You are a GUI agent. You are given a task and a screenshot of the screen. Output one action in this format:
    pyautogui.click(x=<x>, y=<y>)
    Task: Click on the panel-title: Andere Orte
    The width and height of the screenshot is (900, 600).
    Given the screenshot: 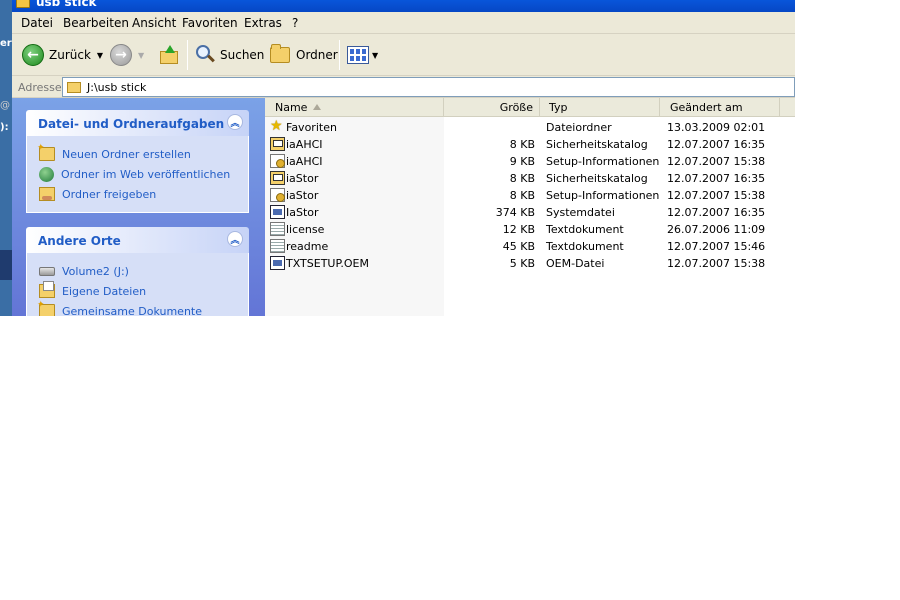 What is the action you would take?
    pyautogui.click(x=79, y=241)
    